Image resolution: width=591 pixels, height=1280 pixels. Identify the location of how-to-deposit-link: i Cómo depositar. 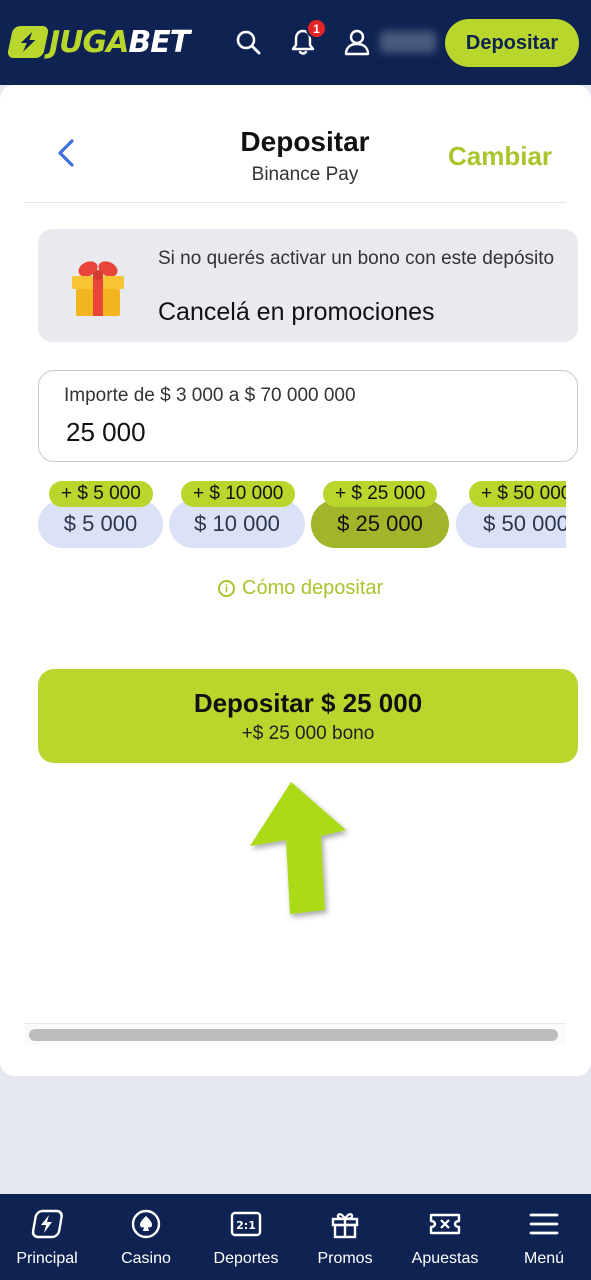
(300, 588).